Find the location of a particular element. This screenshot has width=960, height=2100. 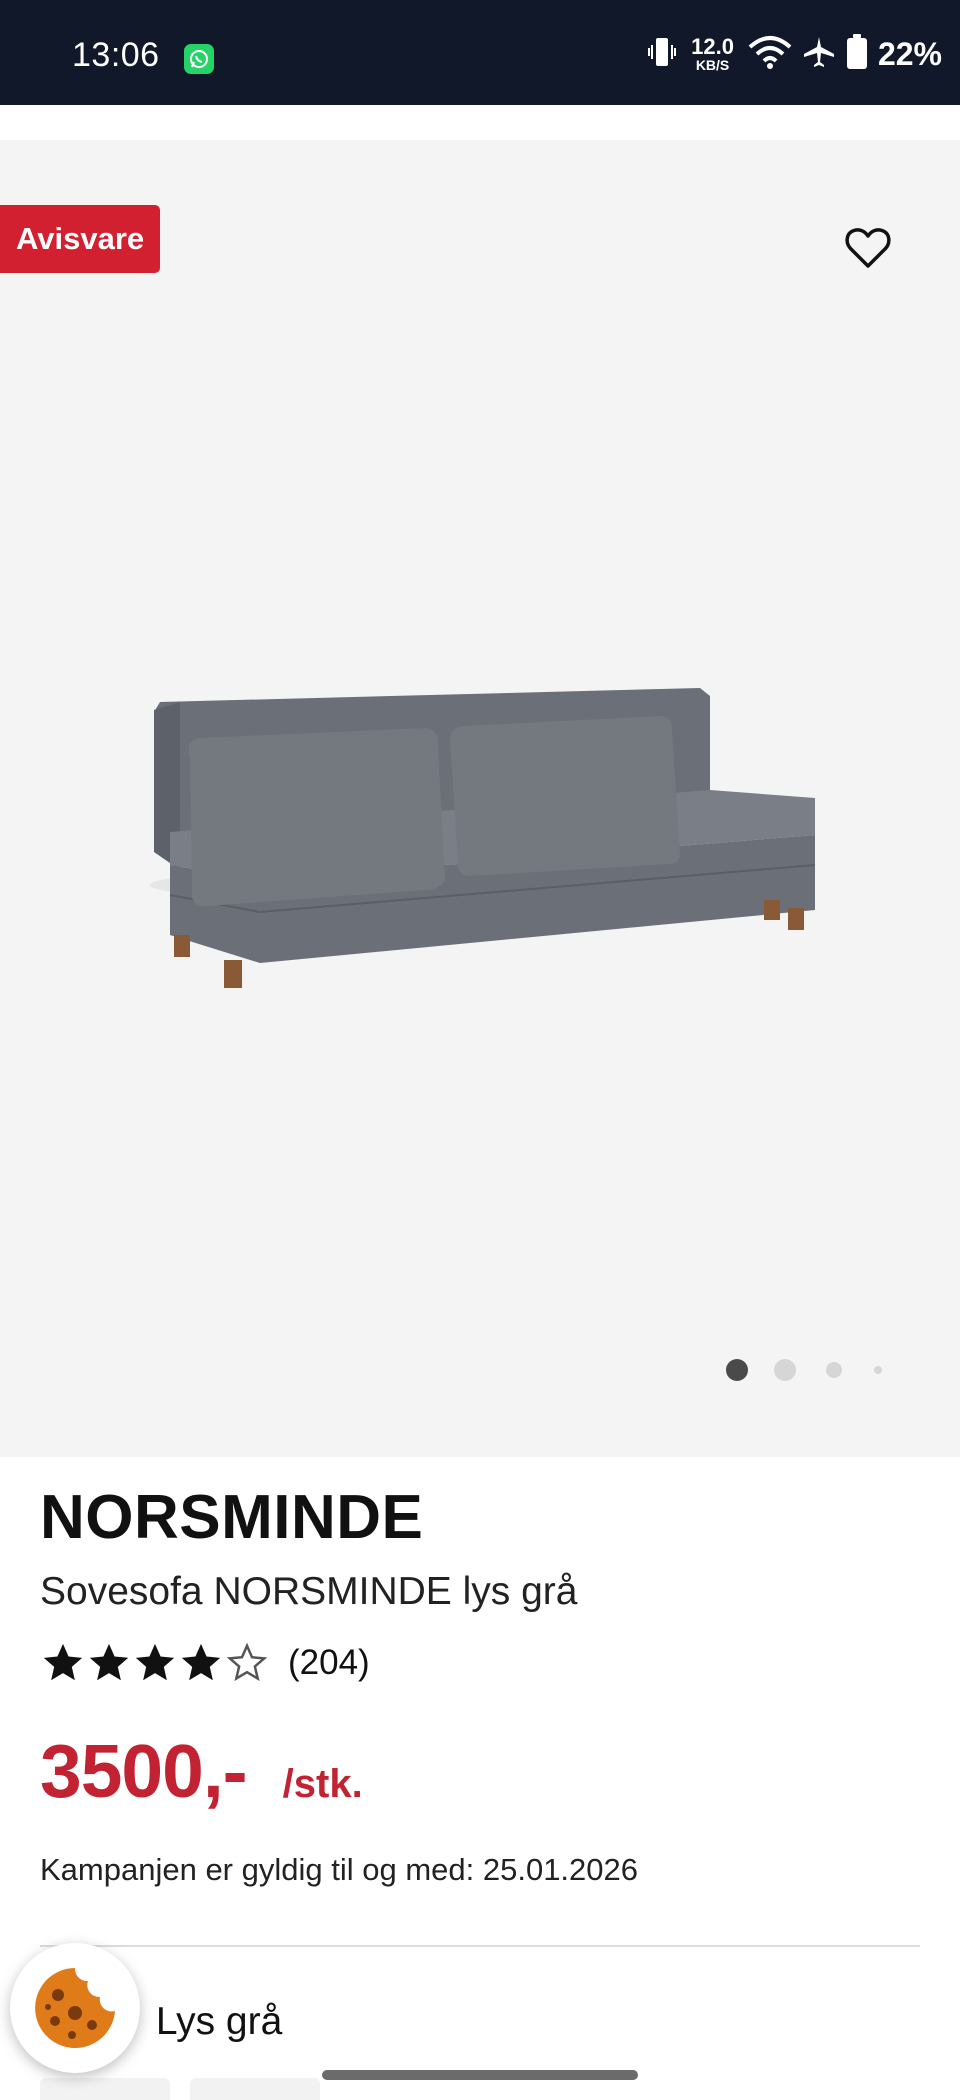

divider is located at coordinates (480, 1946).